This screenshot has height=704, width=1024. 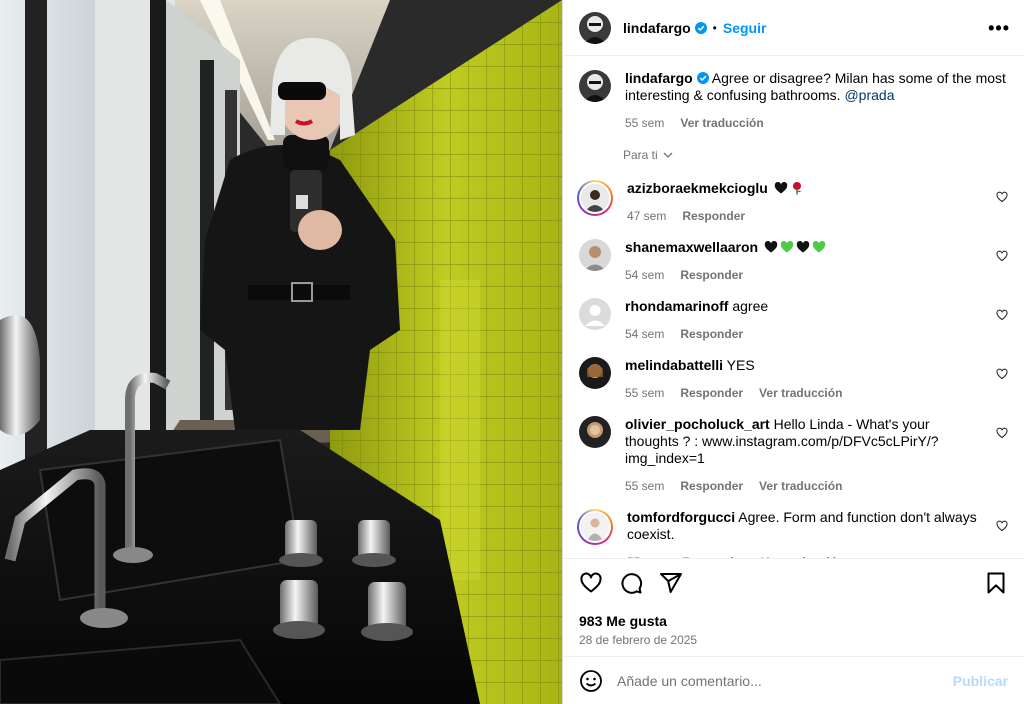 I want to click on post-date: 28 de febrero de 2025, so click(x=638, y=640).